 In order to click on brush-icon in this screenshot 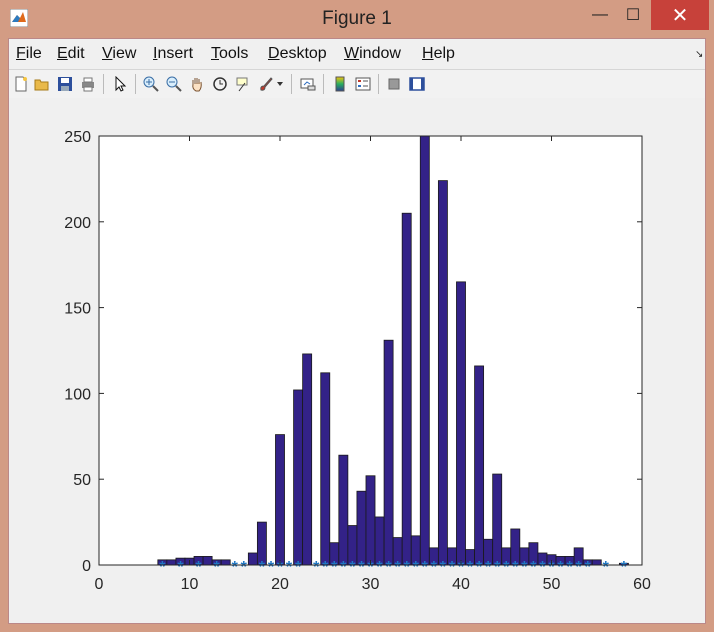, I will do `click(266, 84)`.